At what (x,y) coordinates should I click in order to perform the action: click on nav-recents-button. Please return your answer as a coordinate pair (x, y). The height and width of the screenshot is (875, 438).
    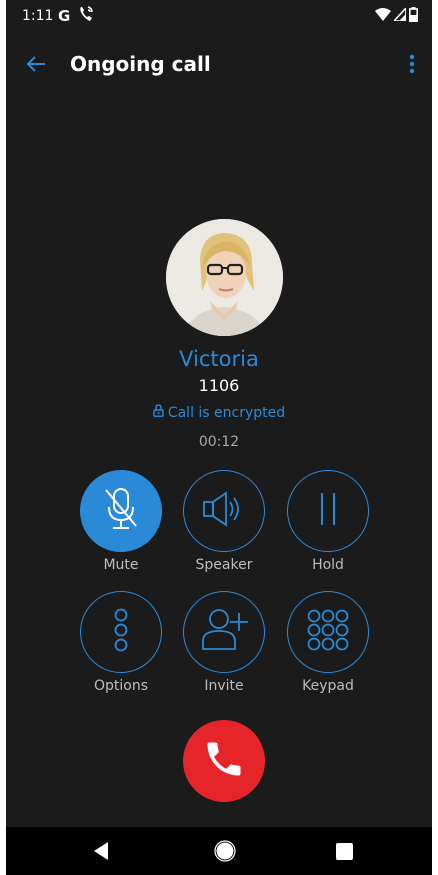
    Looking at the image, I should click on (344, 853).